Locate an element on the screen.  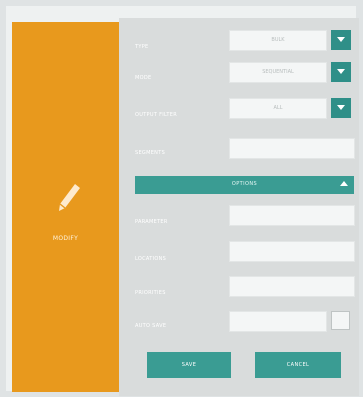
output-filter-dropdown-button is located at coordinates (341, 108).